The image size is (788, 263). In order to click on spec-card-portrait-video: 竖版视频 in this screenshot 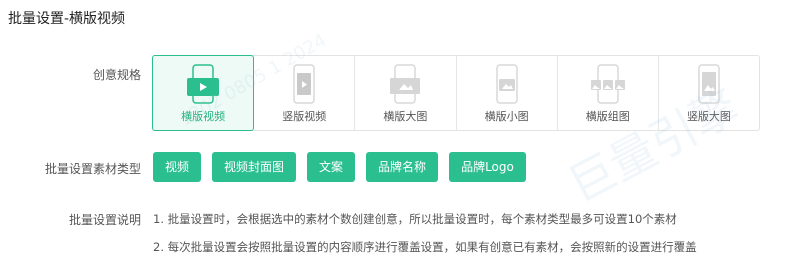, I will do `click(305, 93)`.